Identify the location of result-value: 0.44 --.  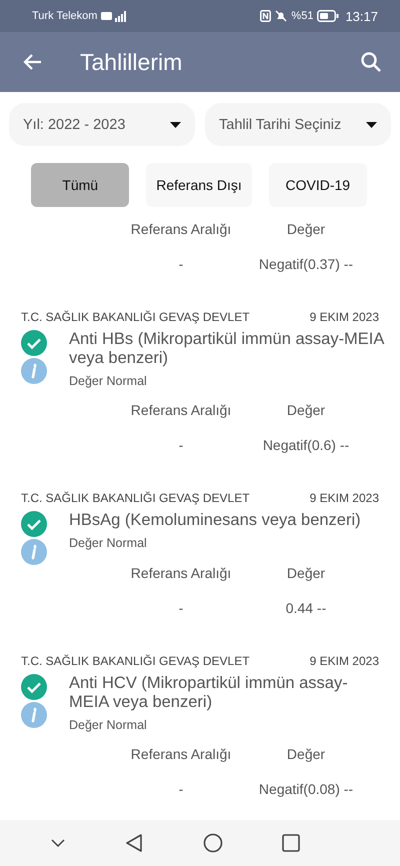
(306, 608).